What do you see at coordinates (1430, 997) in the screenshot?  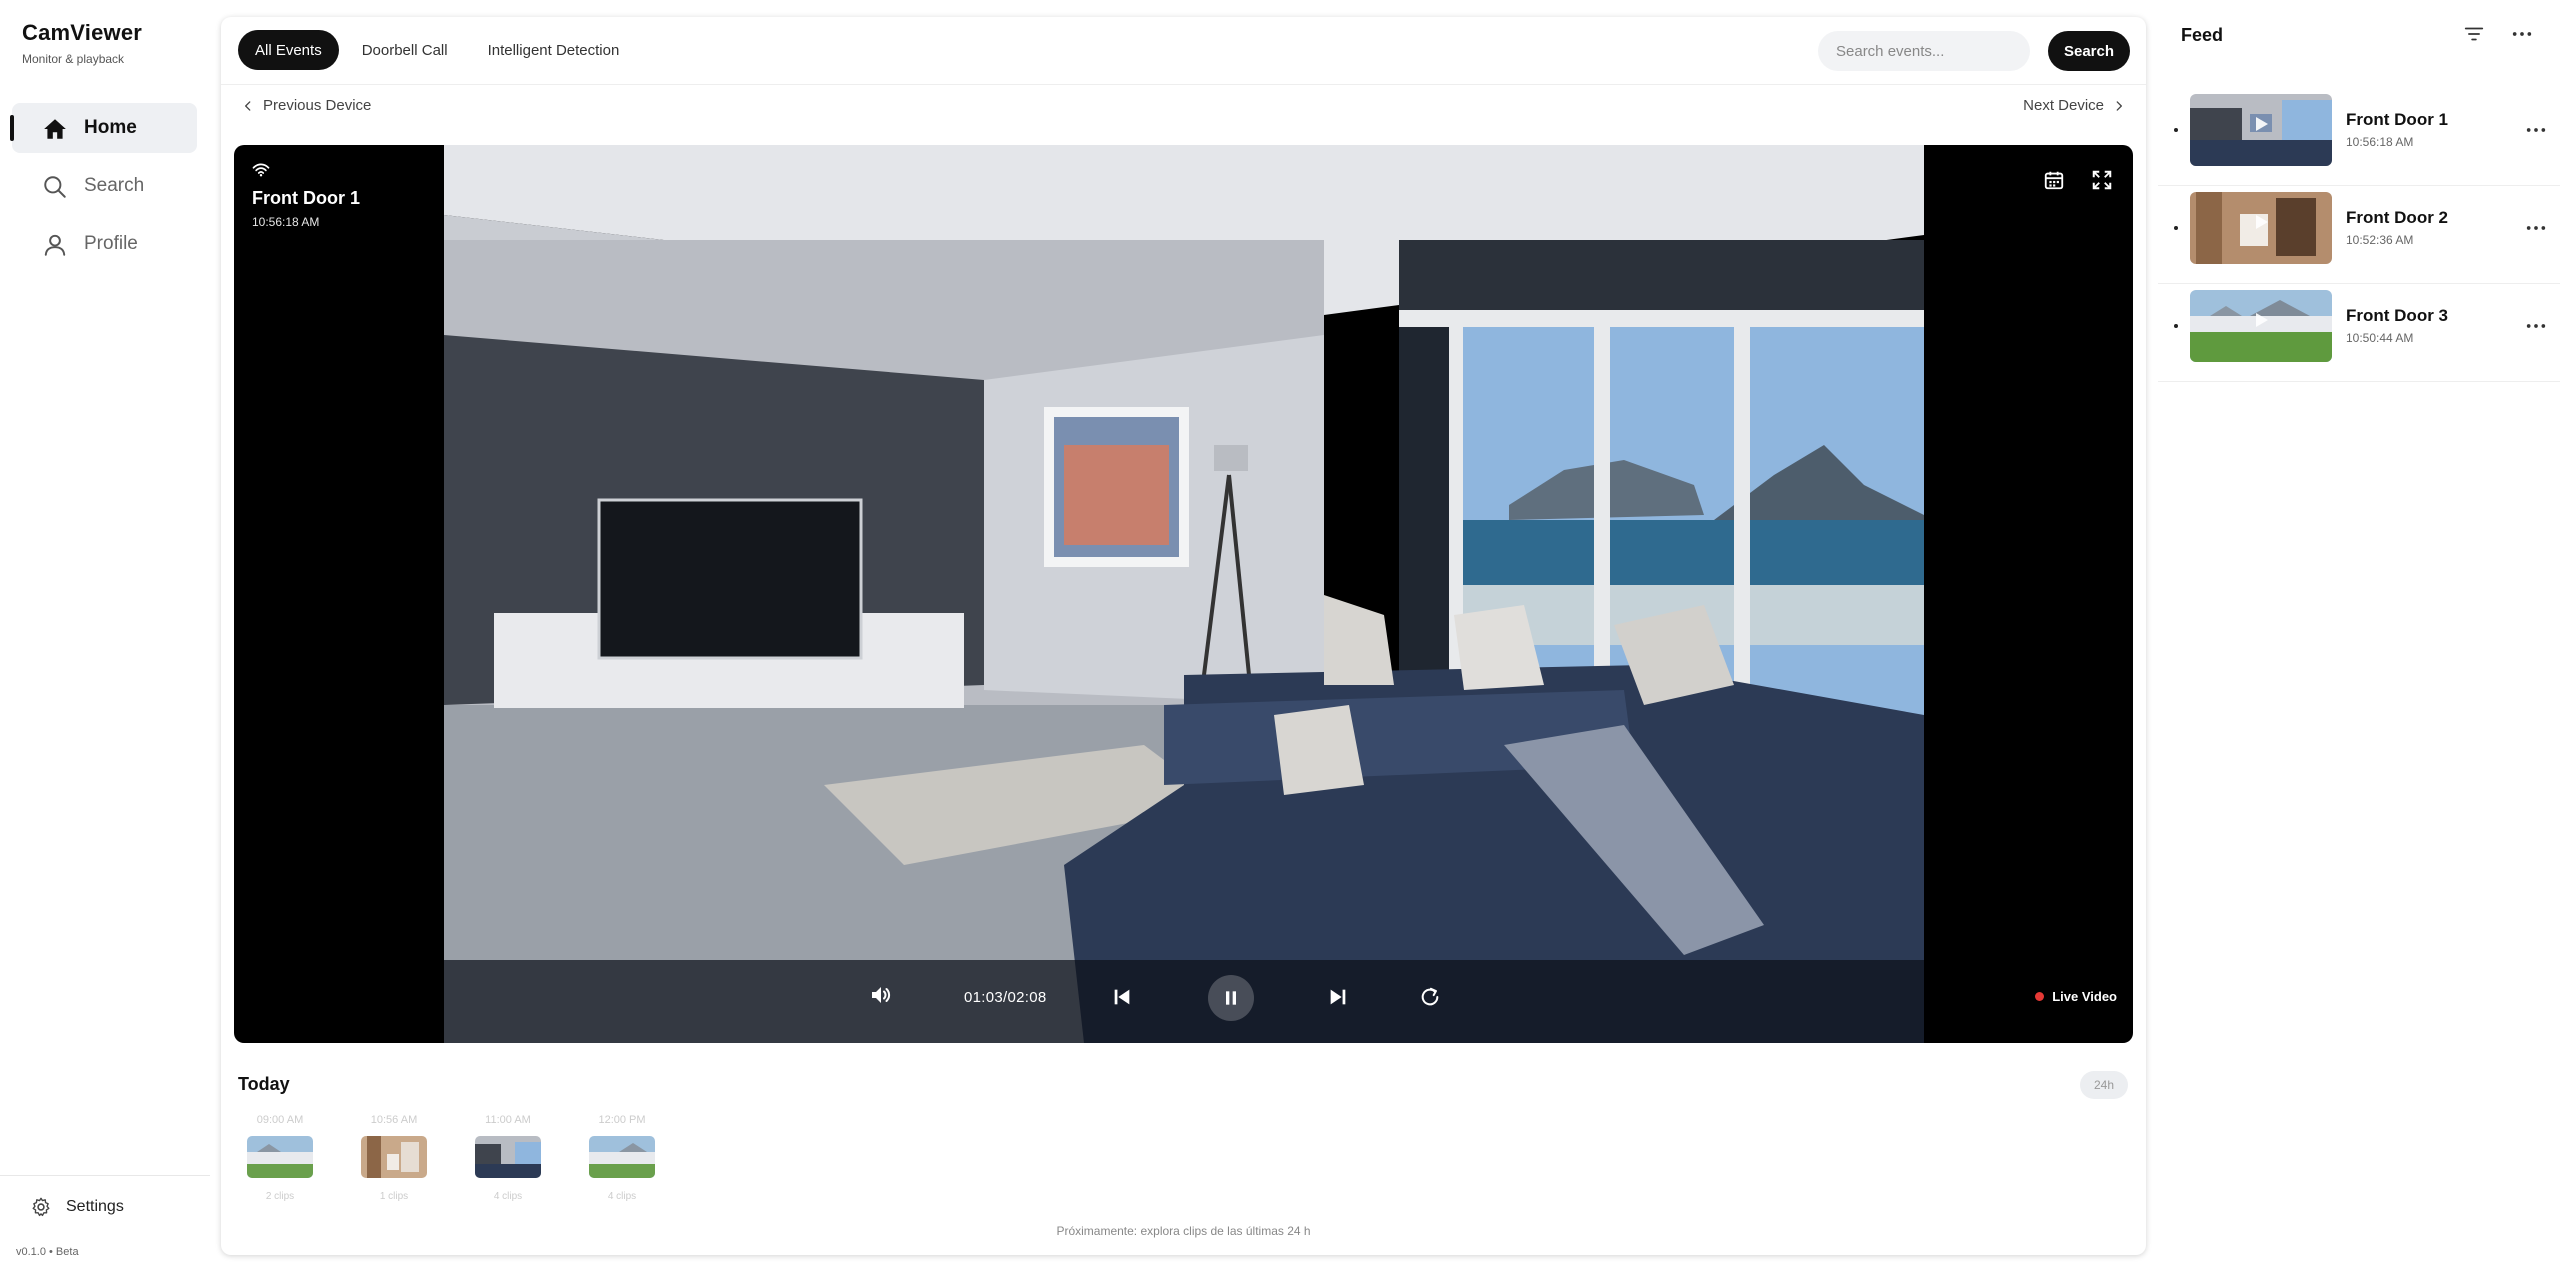 I see `replay-icon` at bounding box center [1430, 997].